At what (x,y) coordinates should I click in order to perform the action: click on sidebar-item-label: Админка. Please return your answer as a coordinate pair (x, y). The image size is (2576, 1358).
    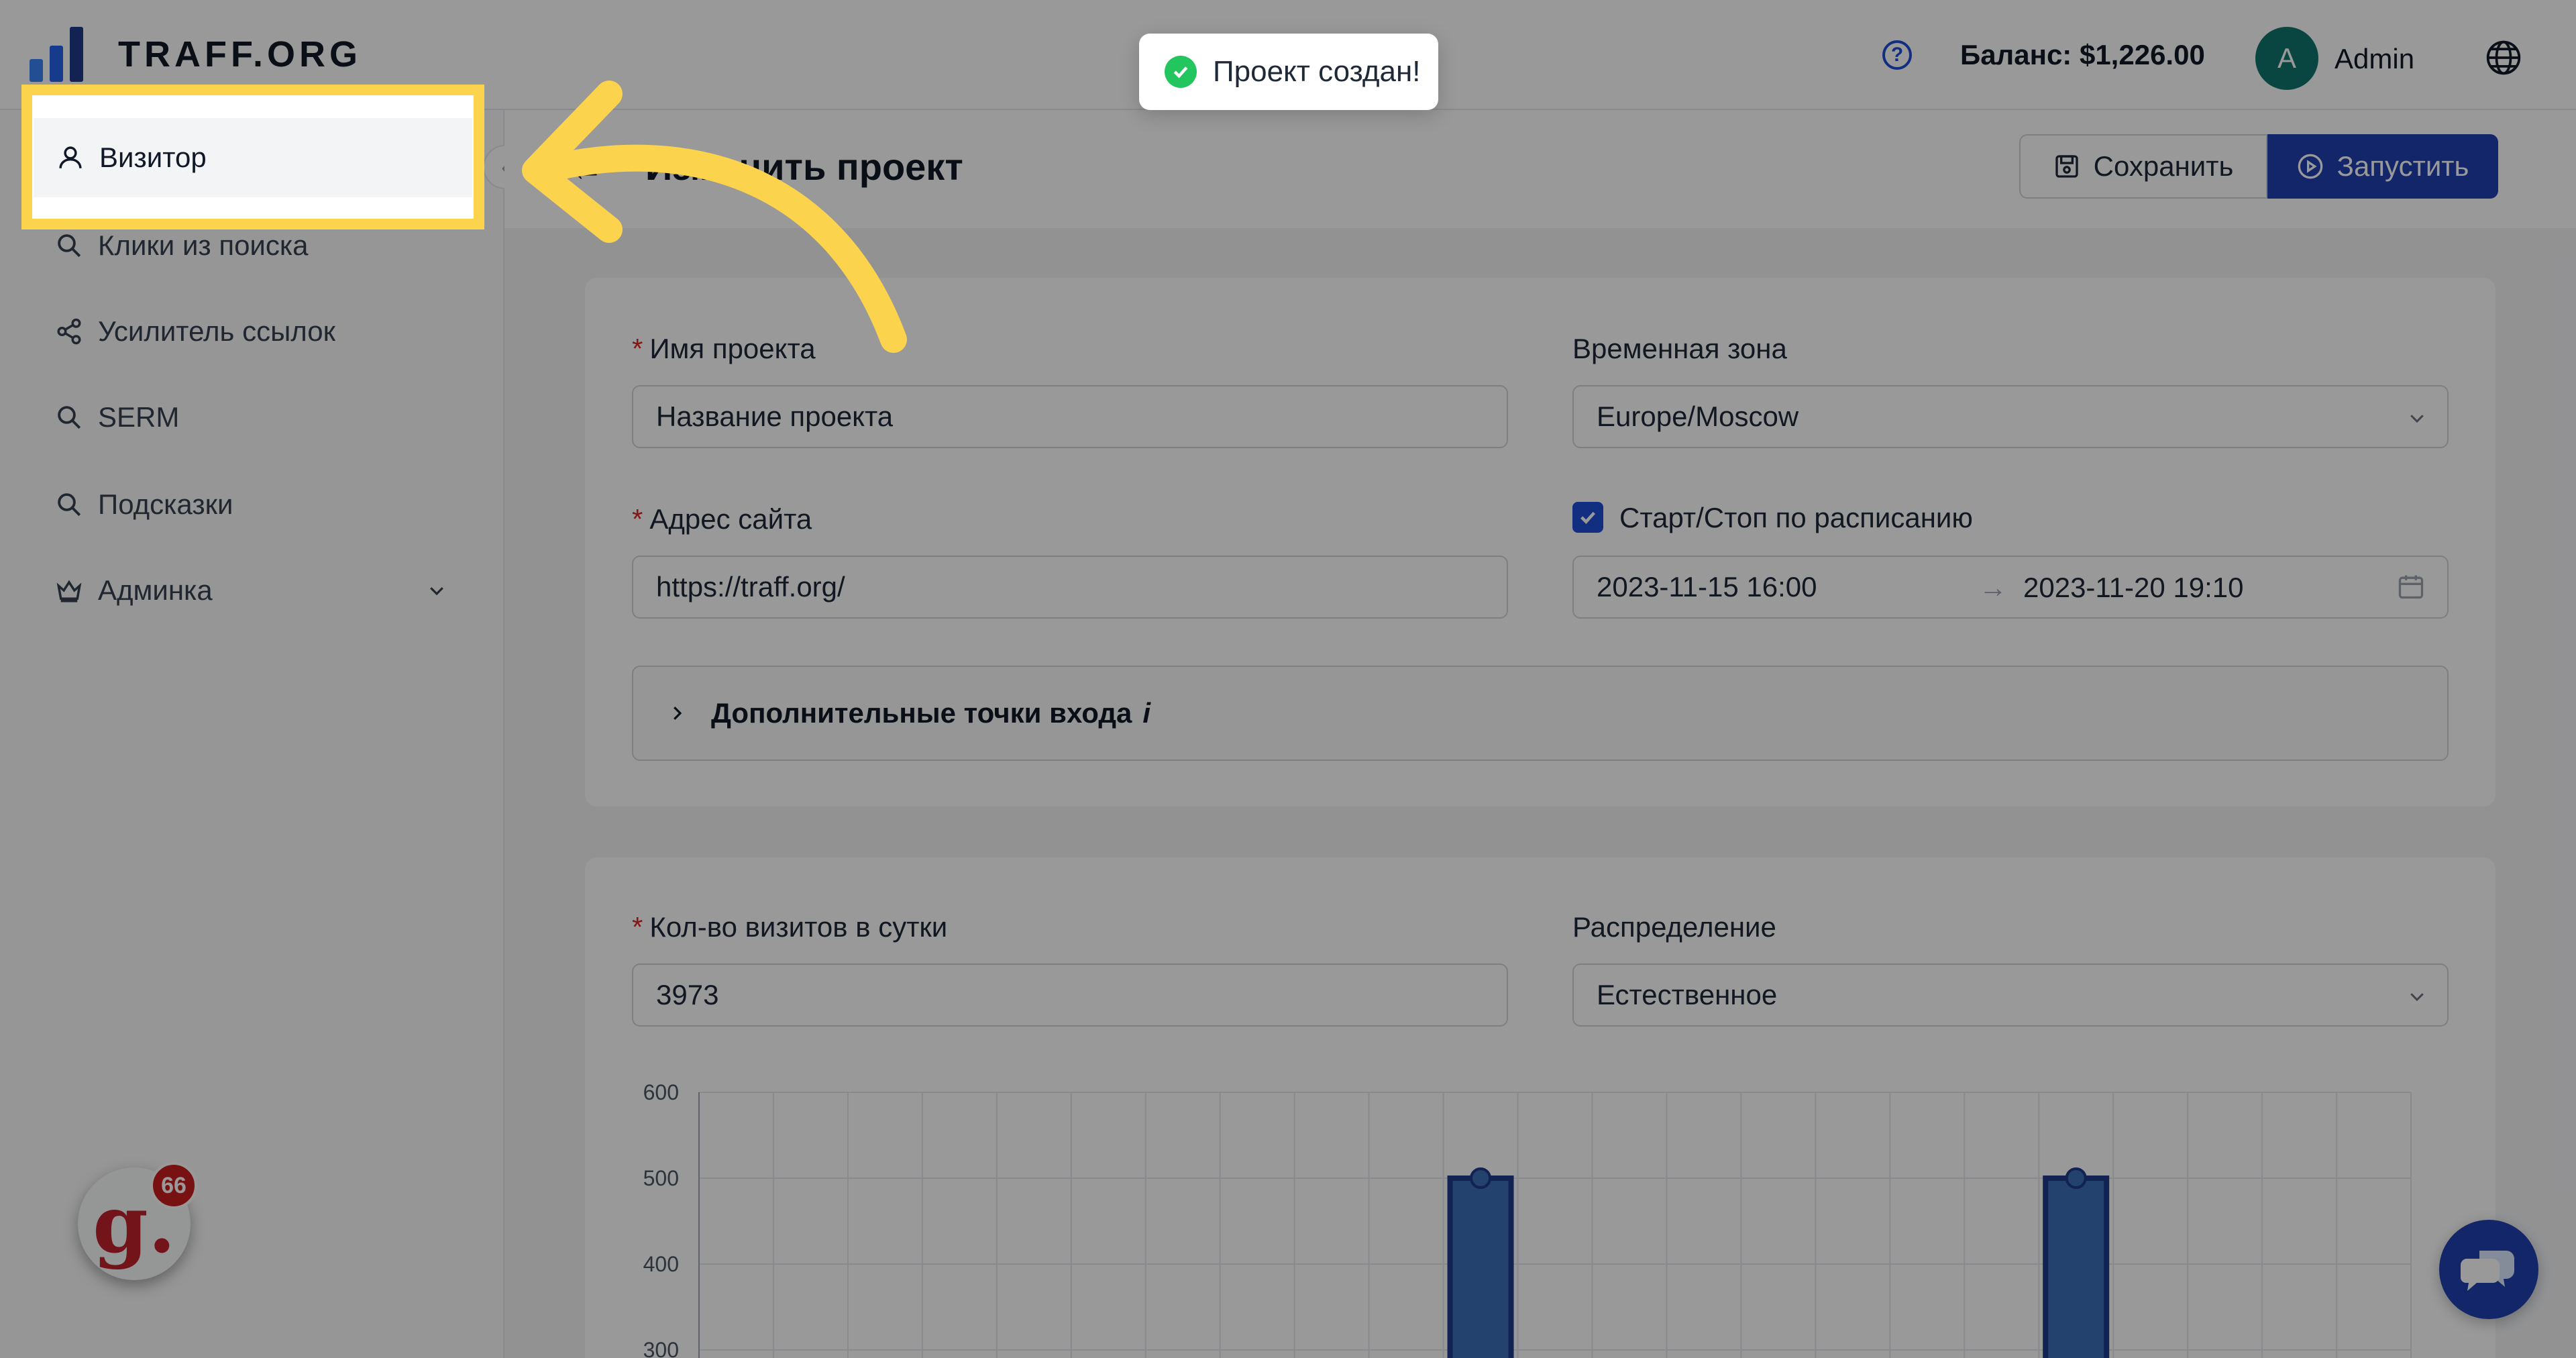
    Looking at the image, I should click on (155, 590).